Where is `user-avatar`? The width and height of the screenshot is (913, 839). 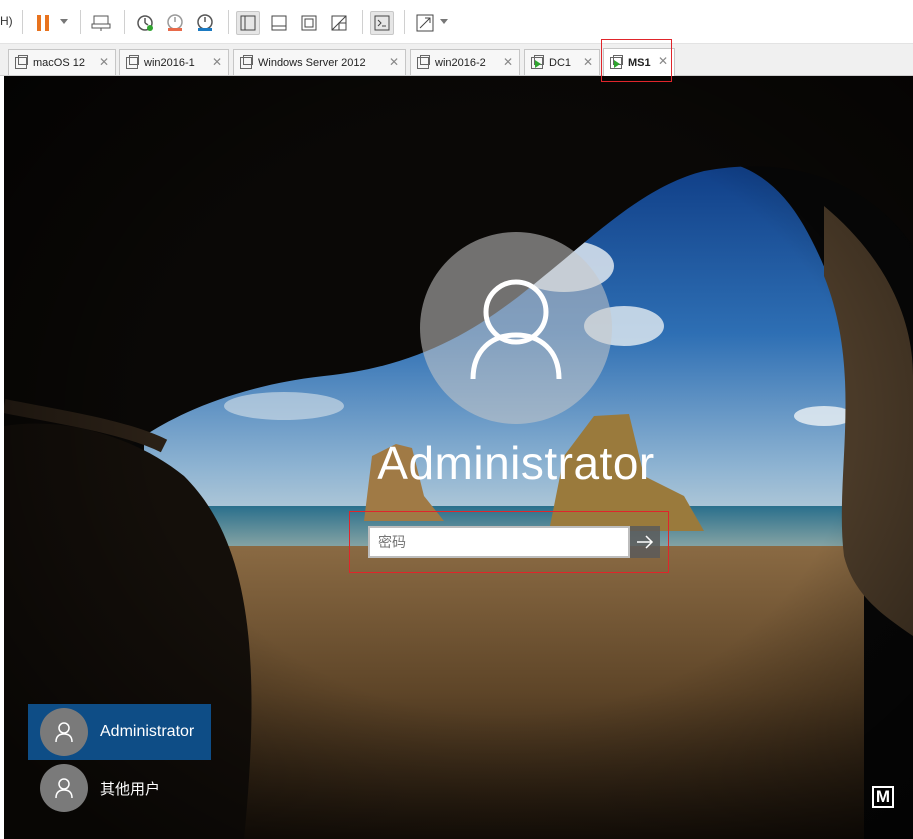
user-avatar is located at coordinates (516, 328).